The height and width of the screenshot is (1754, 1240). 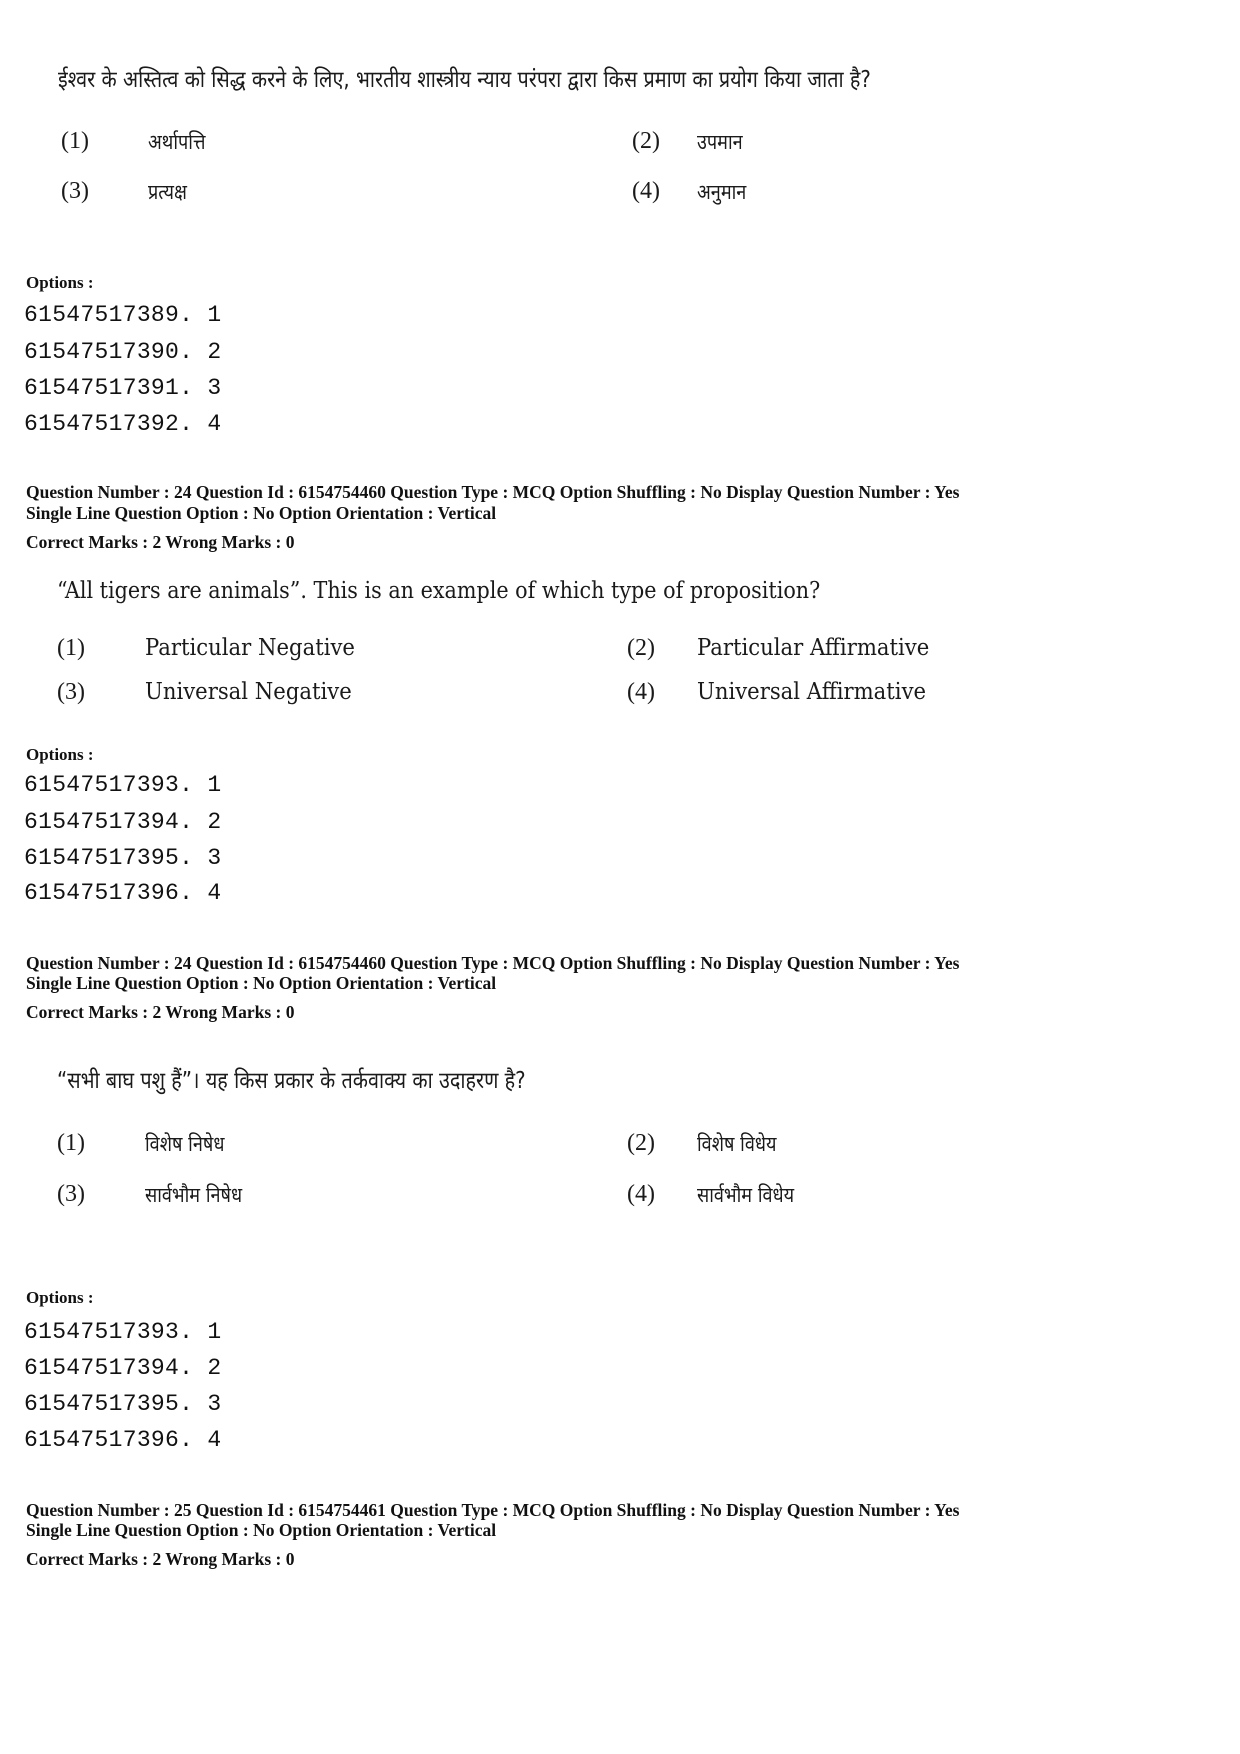 I want to click on choice-text: अर्थापत्ति, so click(x=177, y=142).